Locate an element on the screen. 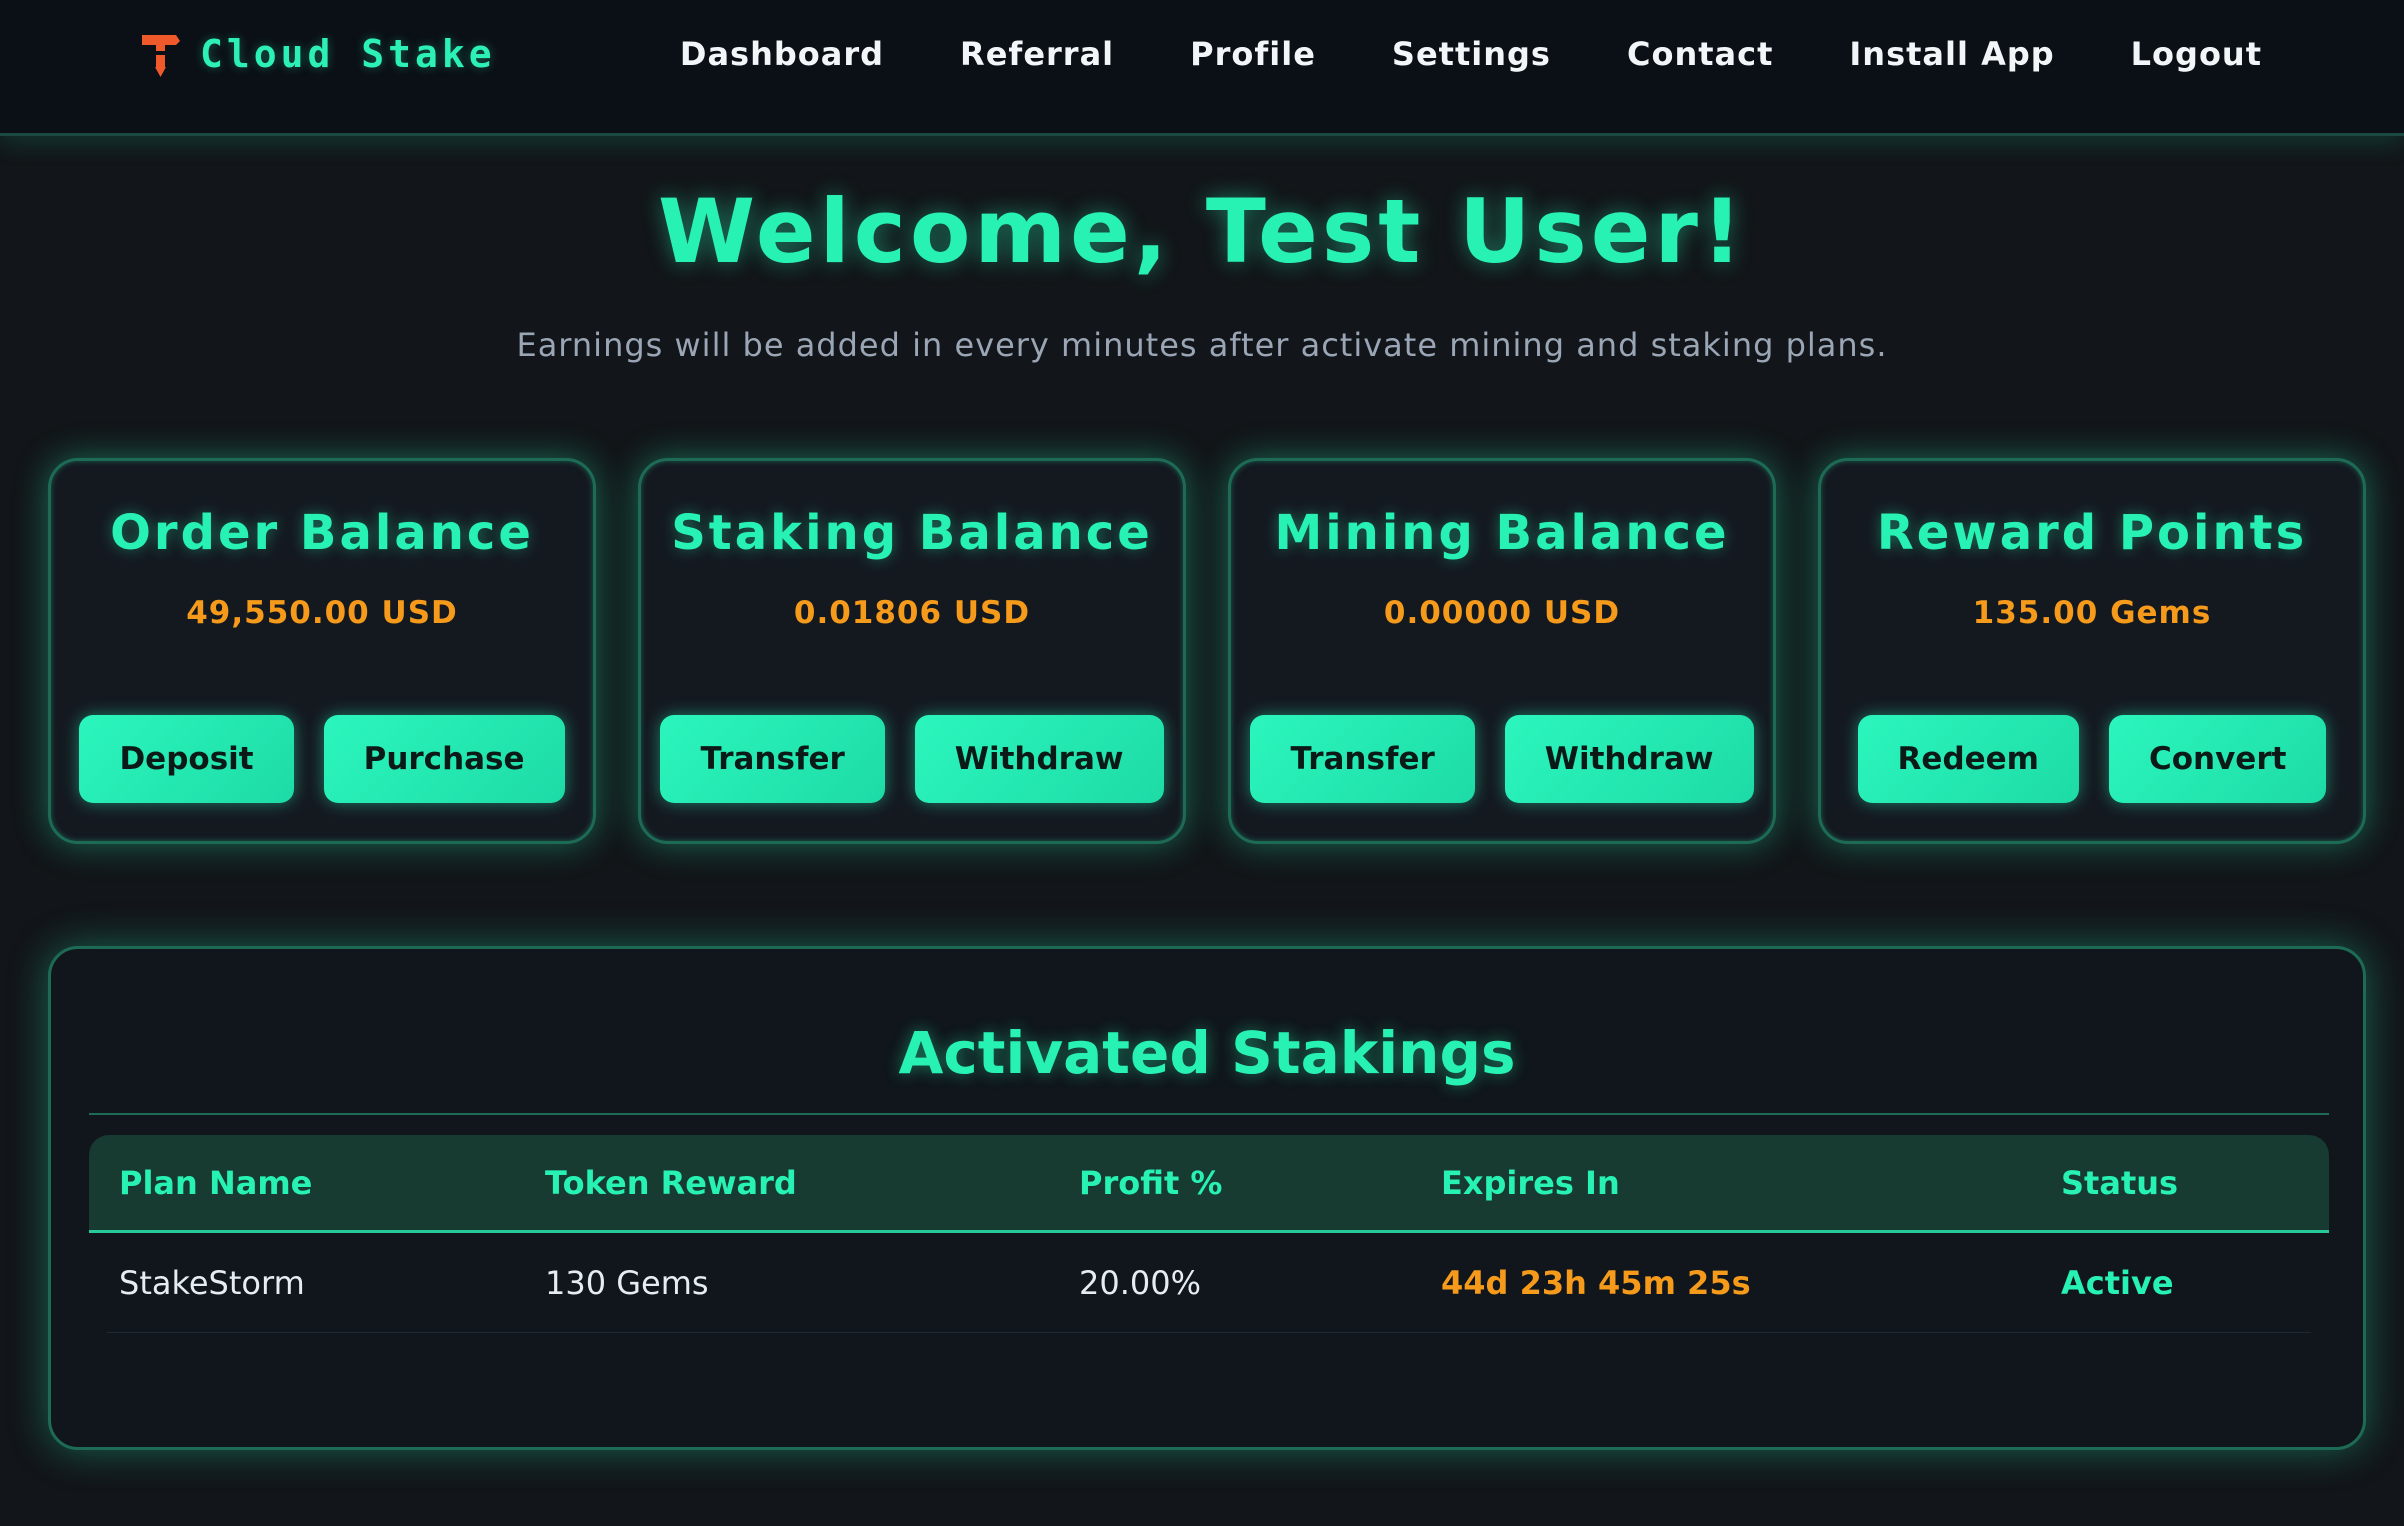 The height and width of the screenshot is (1526, 2404). column-header: Profit % is located at coordinates (1151, 1182).